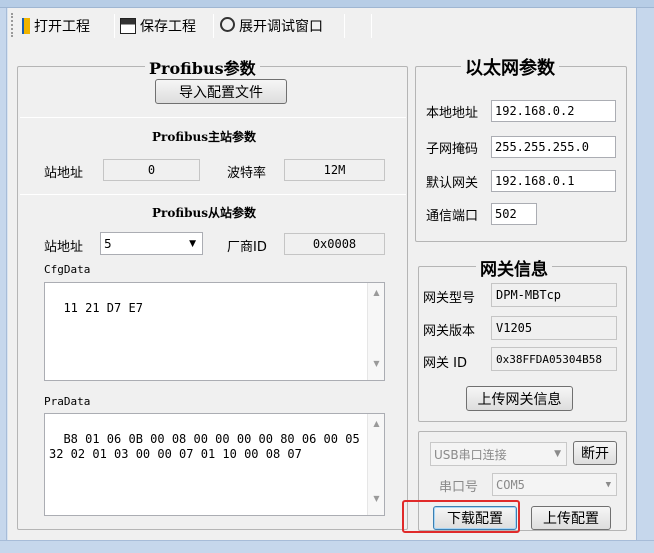 The image size is (654, 553). Describe the element at coordinates (553, 181) in the screenshot. I see `default-gateway-input: 192.168.0.1` at that location.